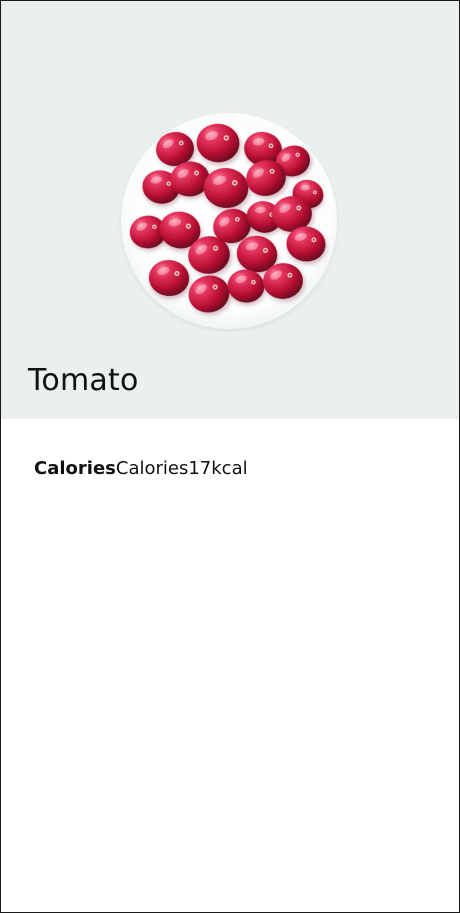  I want to click on calories-label: Calories, so click(75, 468).